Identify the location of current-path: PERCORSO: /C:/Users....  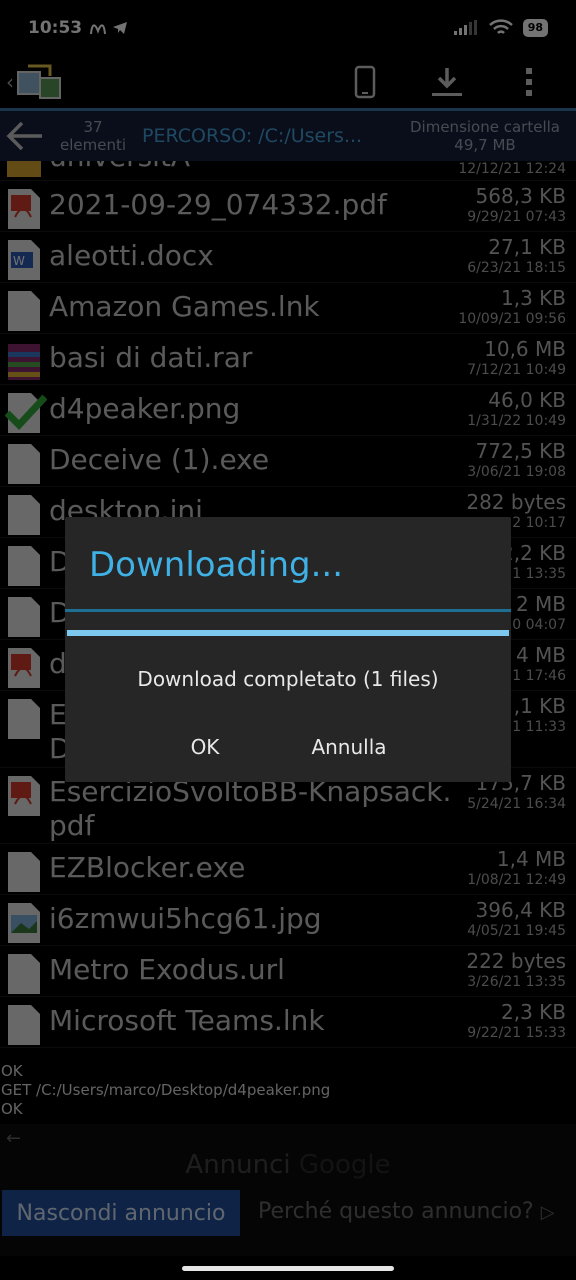
(267, 136).